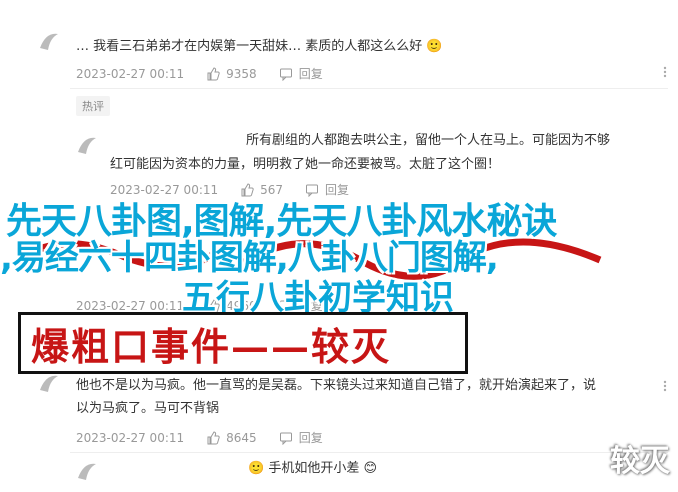  I want to click on comment-meta: 2023-02-27 00:11 8645 回复, so click(210, 437).